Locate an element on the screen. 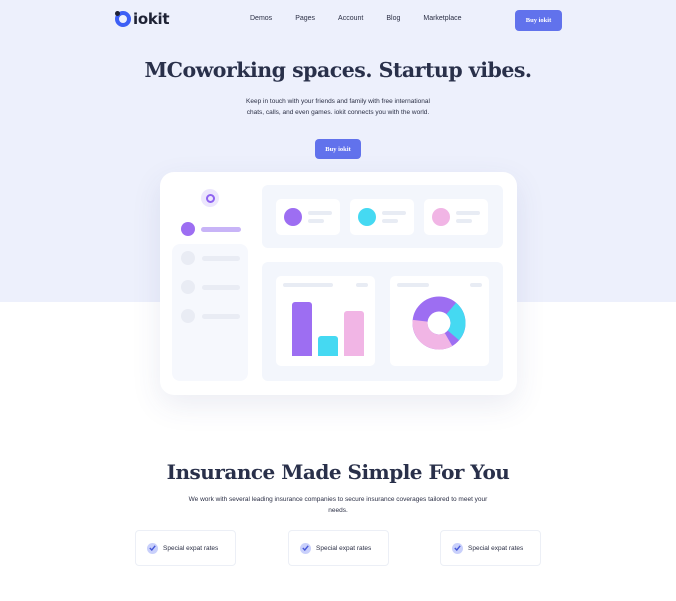 This screenshot has height=601, width=676. hero-title: MCoworking spaces. Startup vibes. is located at coordinates (338, 70).